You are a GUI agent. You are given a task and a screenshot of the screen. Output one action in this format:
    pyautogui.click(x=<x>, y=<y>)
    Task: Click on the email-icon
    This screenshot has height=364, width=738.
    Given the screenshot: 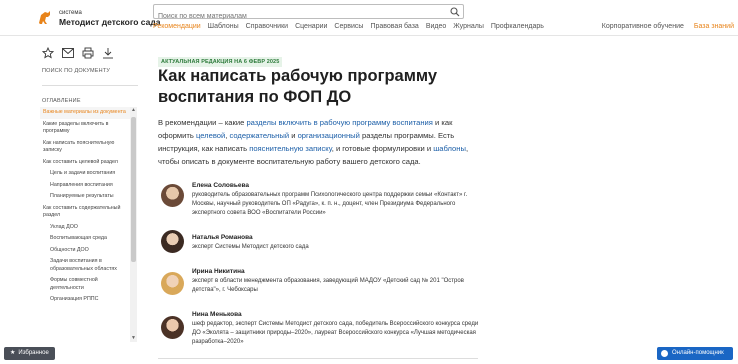 What is the action you would take?
    pyautogui.click(x=68, y=53)
    